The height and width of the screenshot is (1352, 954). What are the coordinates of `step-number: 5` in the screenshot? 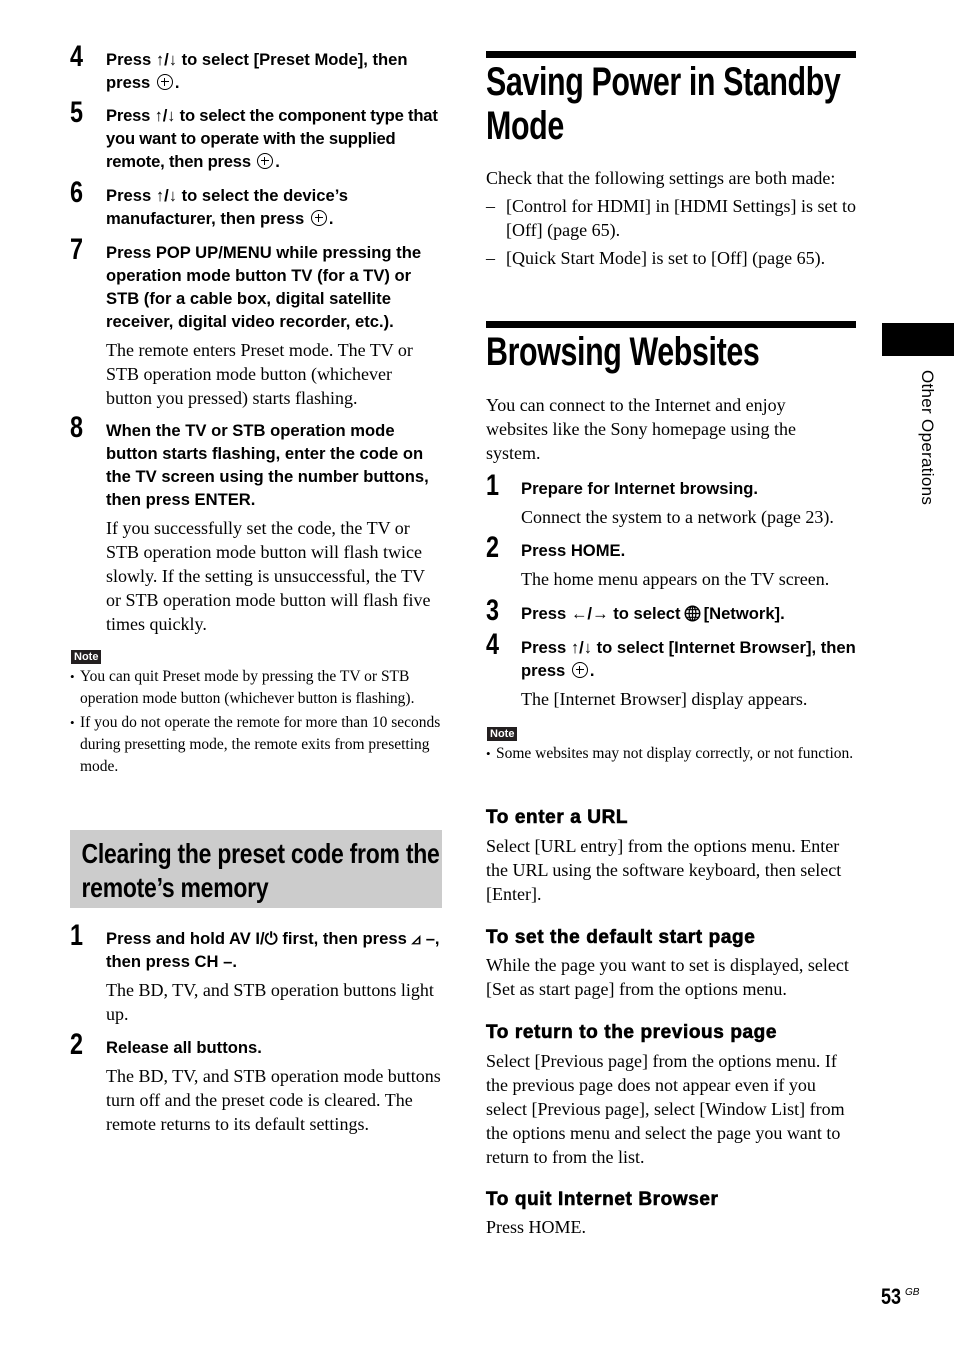 It's located at (77, 112).